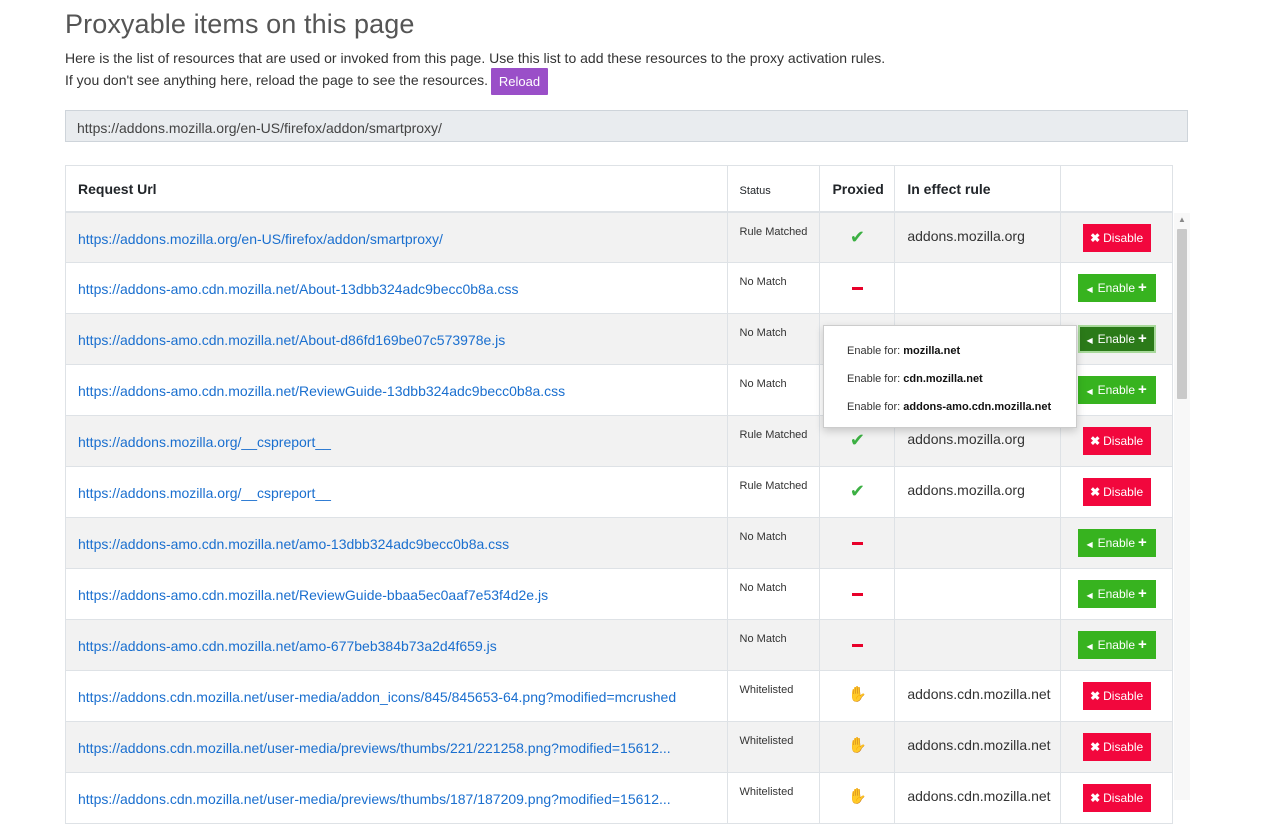  I want to click on vertical-scrollbar: ▲, so click(1182, 506).